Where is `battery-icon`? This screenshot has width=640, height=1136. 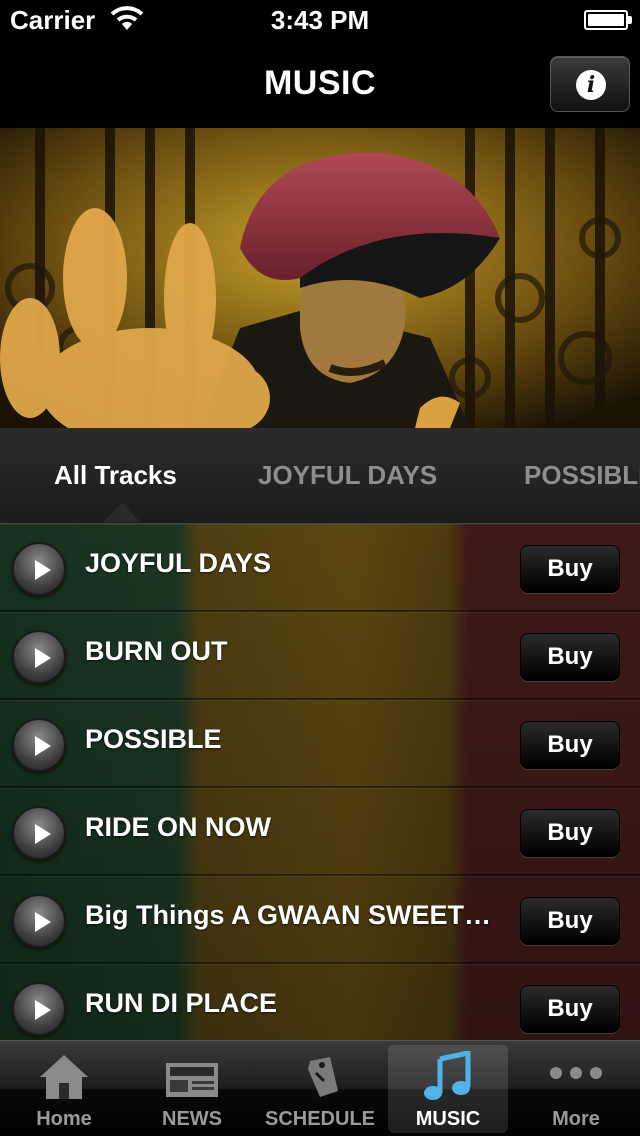
battery-icon is located at coordinates (608, 20).